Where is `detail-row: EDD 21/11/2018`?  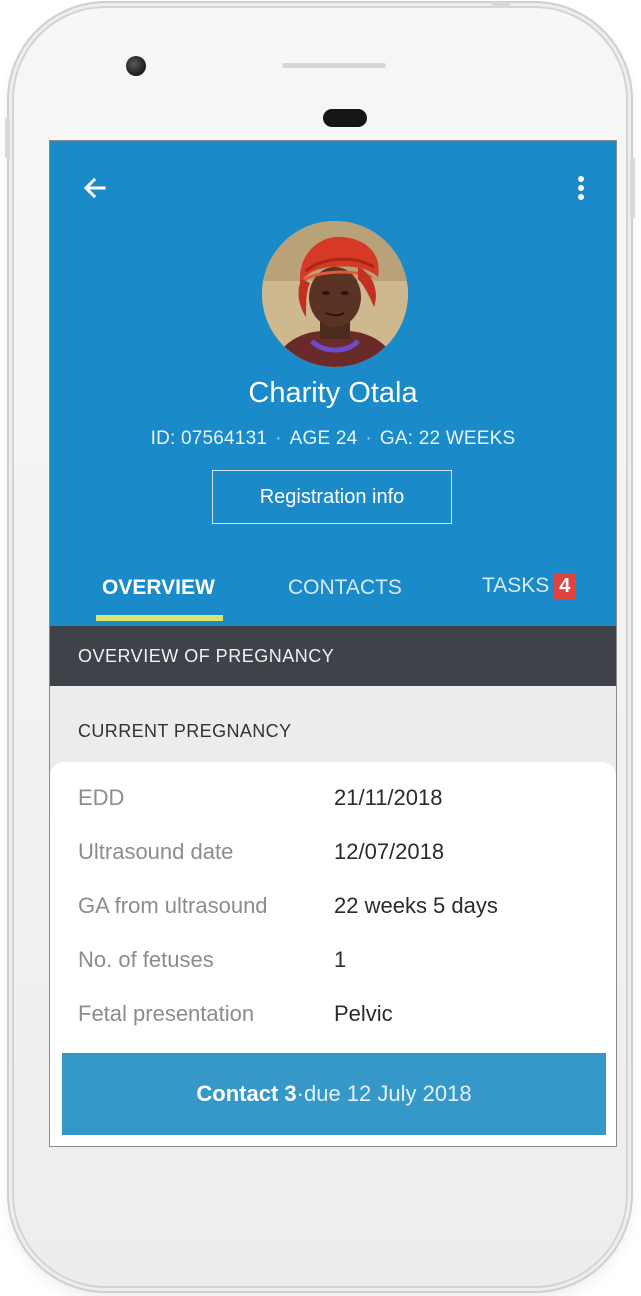
detail-row: EDD 21/11/2018 is located at coordinates (338, 800).